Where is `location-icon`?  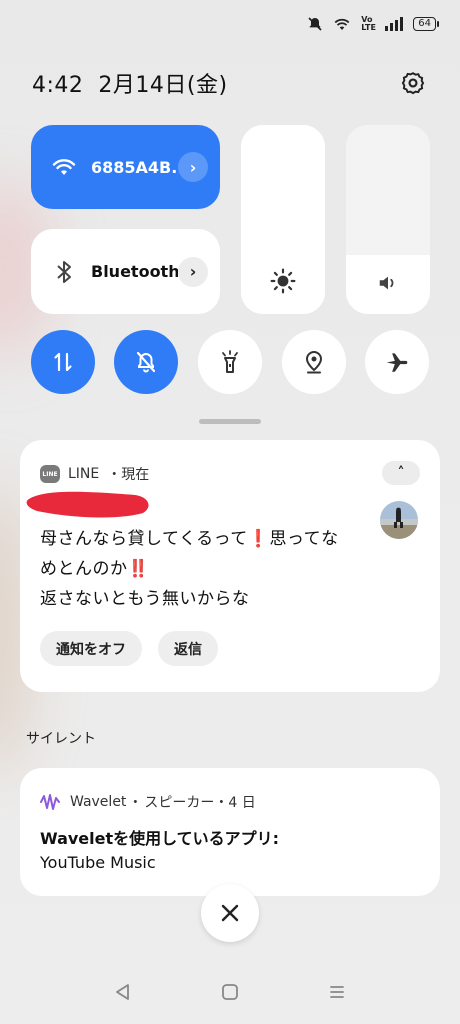
location-icon is located at coordinates (314, 362).